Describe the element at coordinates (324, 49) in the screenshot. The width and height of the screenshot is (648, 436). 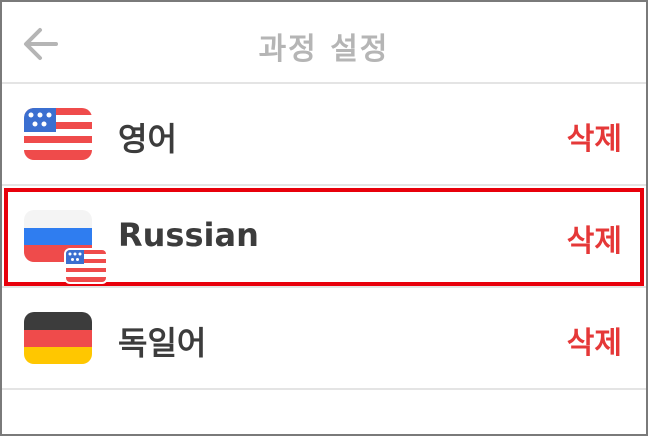
I see `page-title: 과정 설정` at that location.